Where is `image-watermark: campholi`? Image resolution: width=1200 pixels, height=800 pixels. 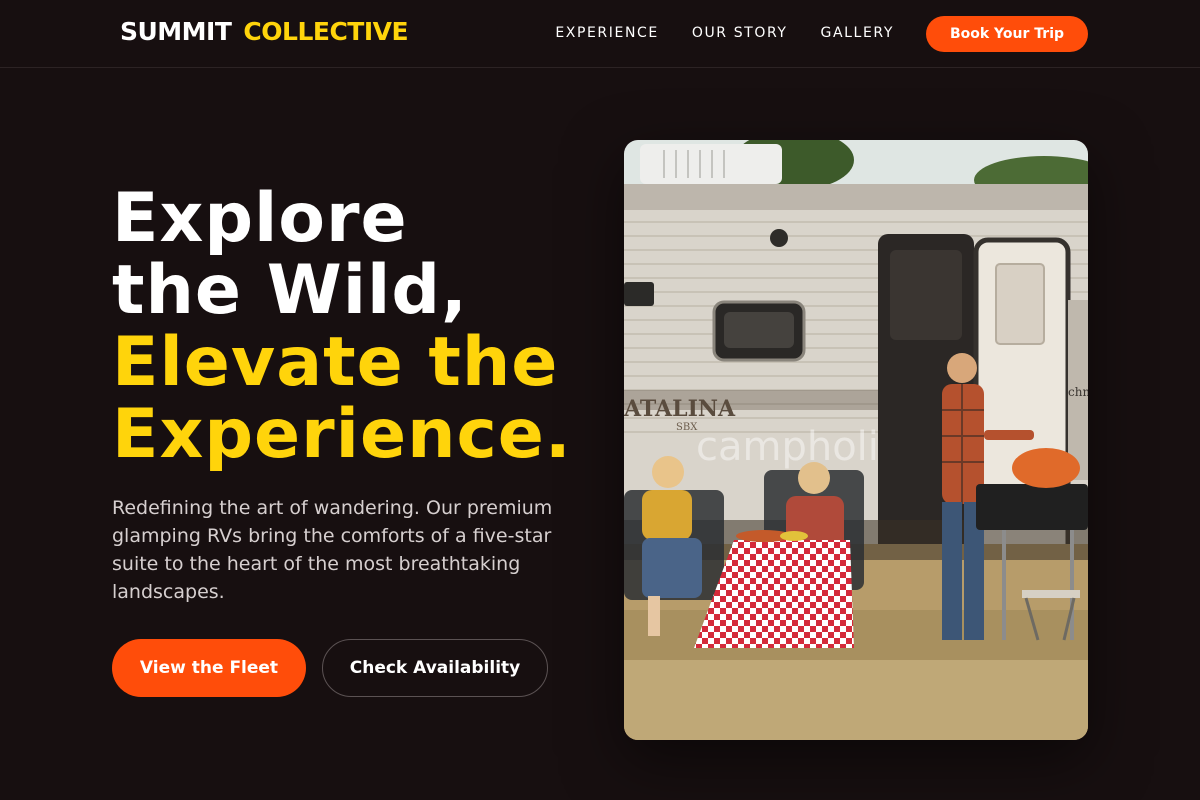
image-watermark: campholi is located at coordinates (787, 447).